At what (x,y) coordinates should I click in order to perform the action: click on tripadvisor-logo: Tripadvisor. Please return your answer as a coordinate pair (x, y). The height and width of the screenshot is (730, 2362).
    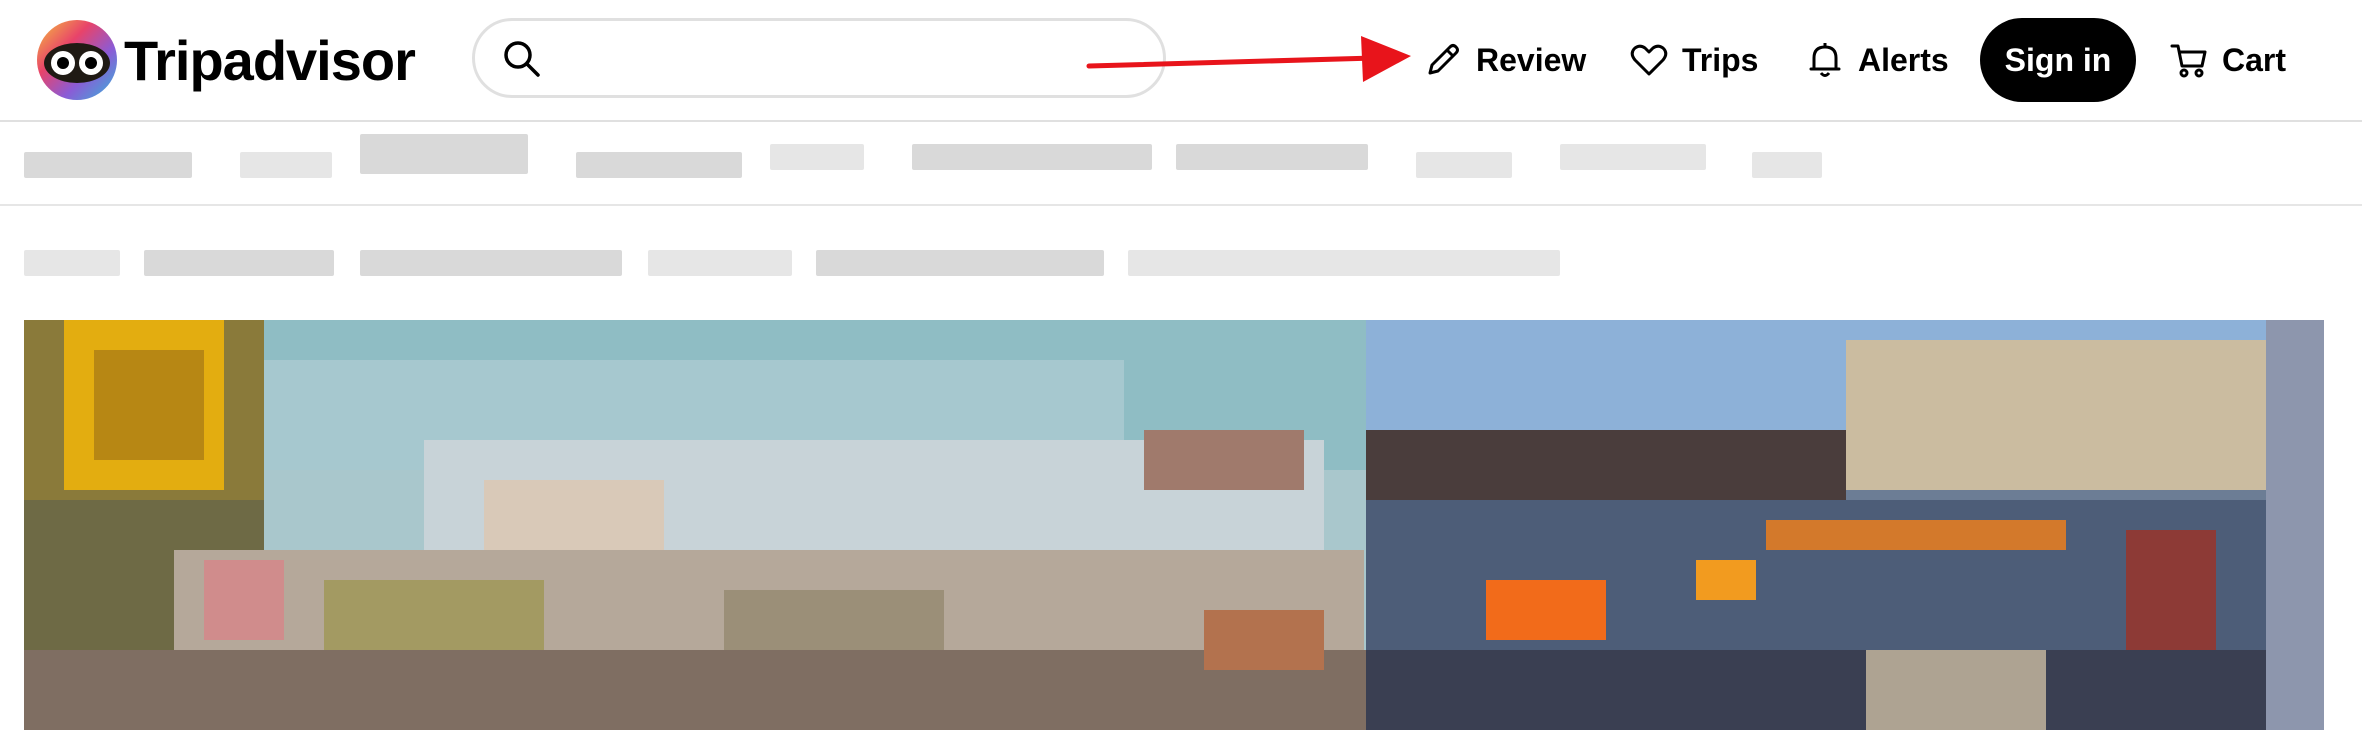
    Looking at the image, I should click on (226, 60).